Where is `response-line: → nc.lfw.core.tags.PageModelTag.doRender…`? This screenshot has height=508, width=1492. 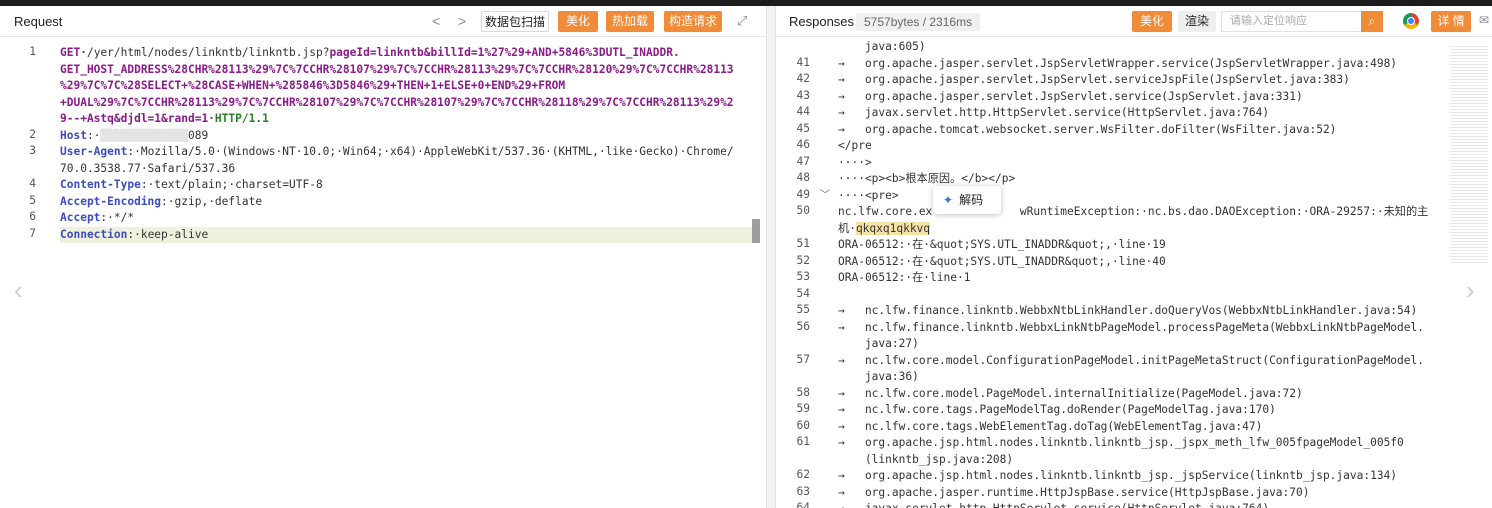
response-line: → nc.lfw.core.tags.PageModelTag.doRender… is located at coordinates (1057, 409).